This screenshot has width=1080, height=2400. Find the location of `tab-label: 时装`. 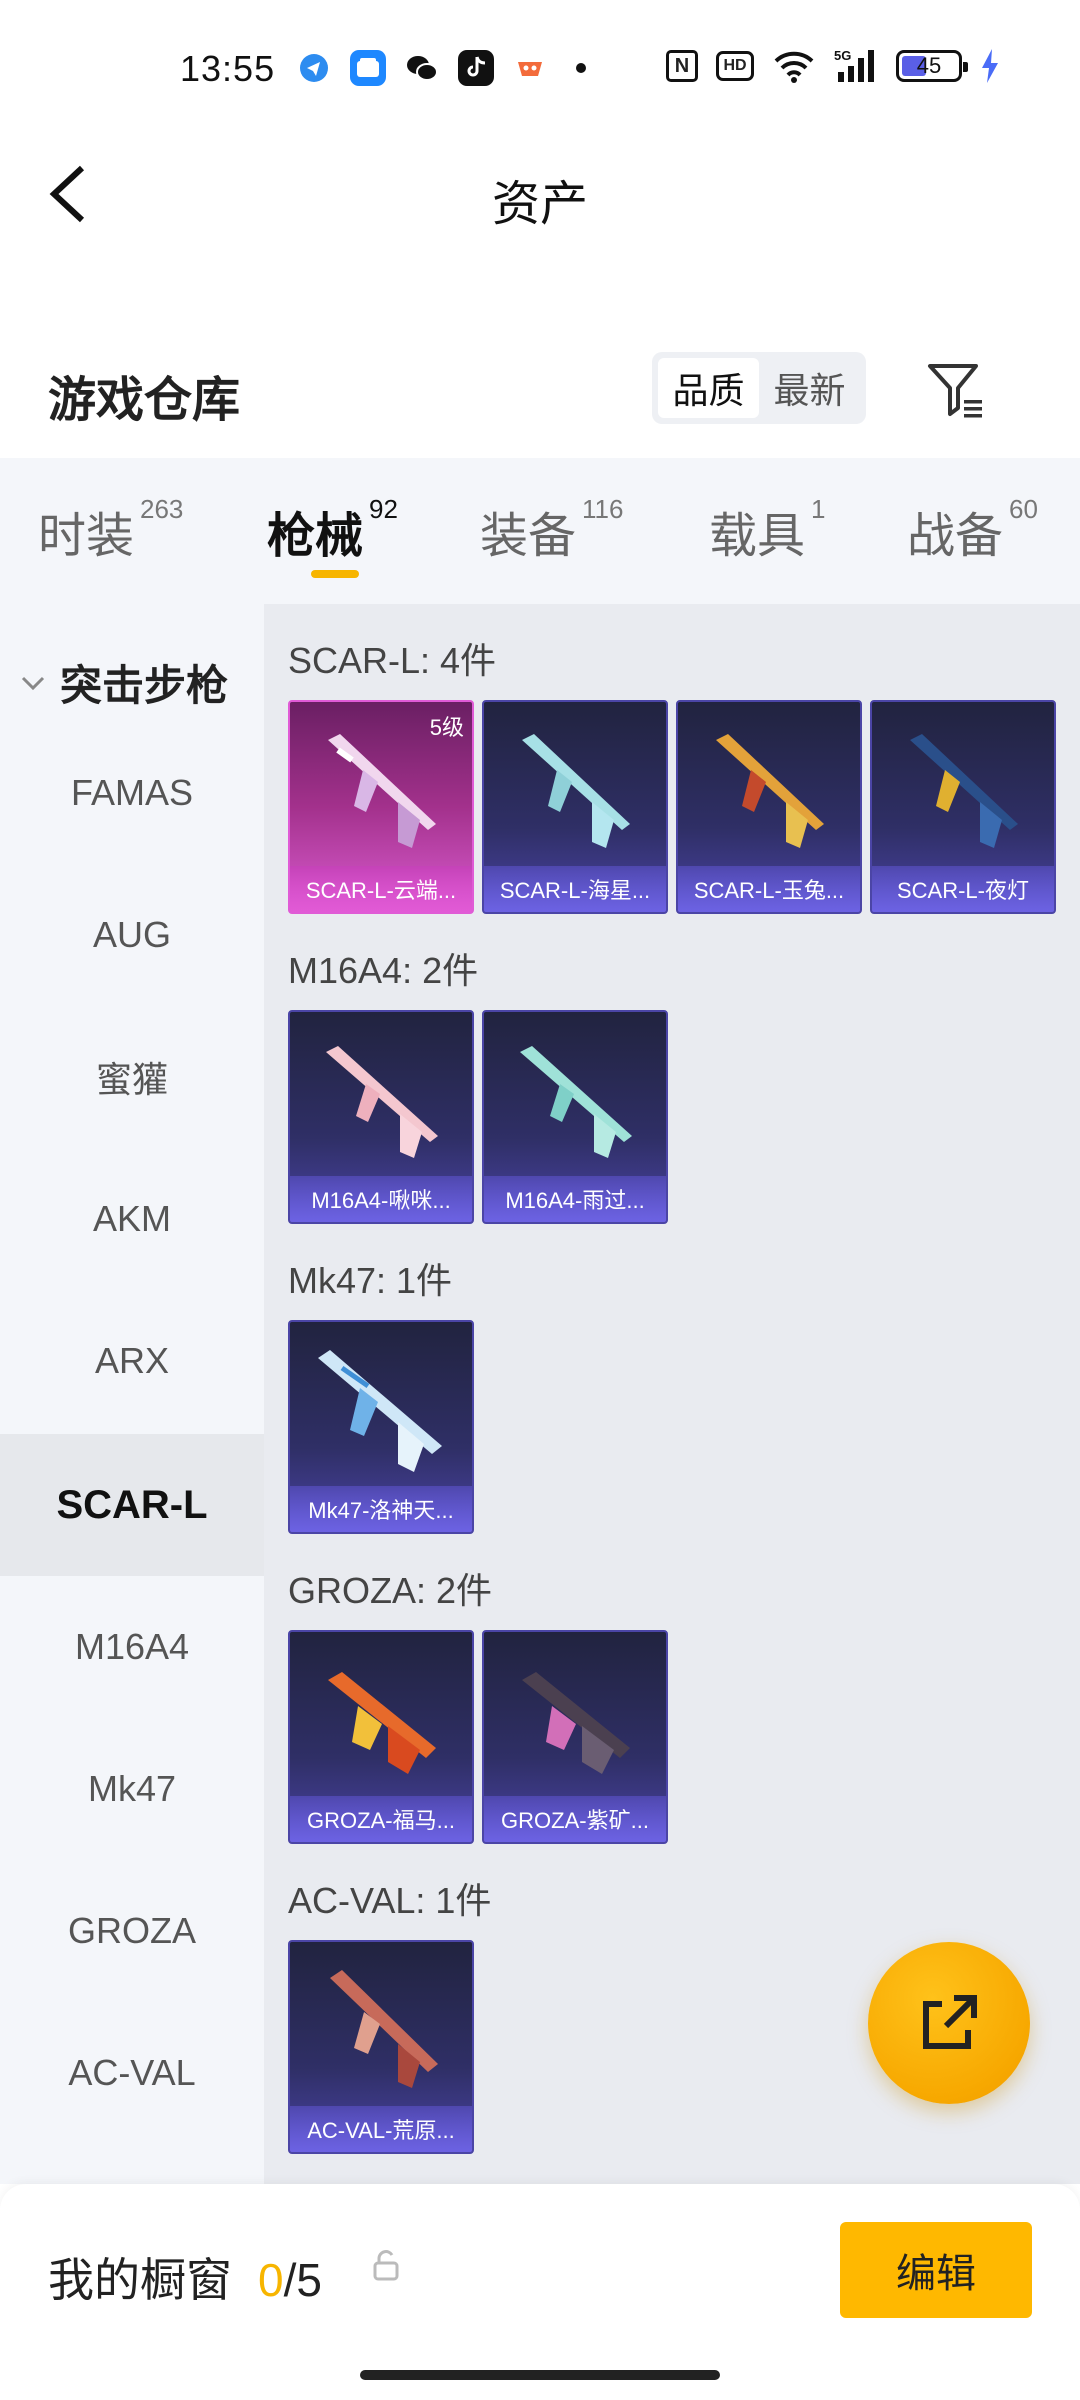

tab-label: 时装 is located at coordinates (86, 536).